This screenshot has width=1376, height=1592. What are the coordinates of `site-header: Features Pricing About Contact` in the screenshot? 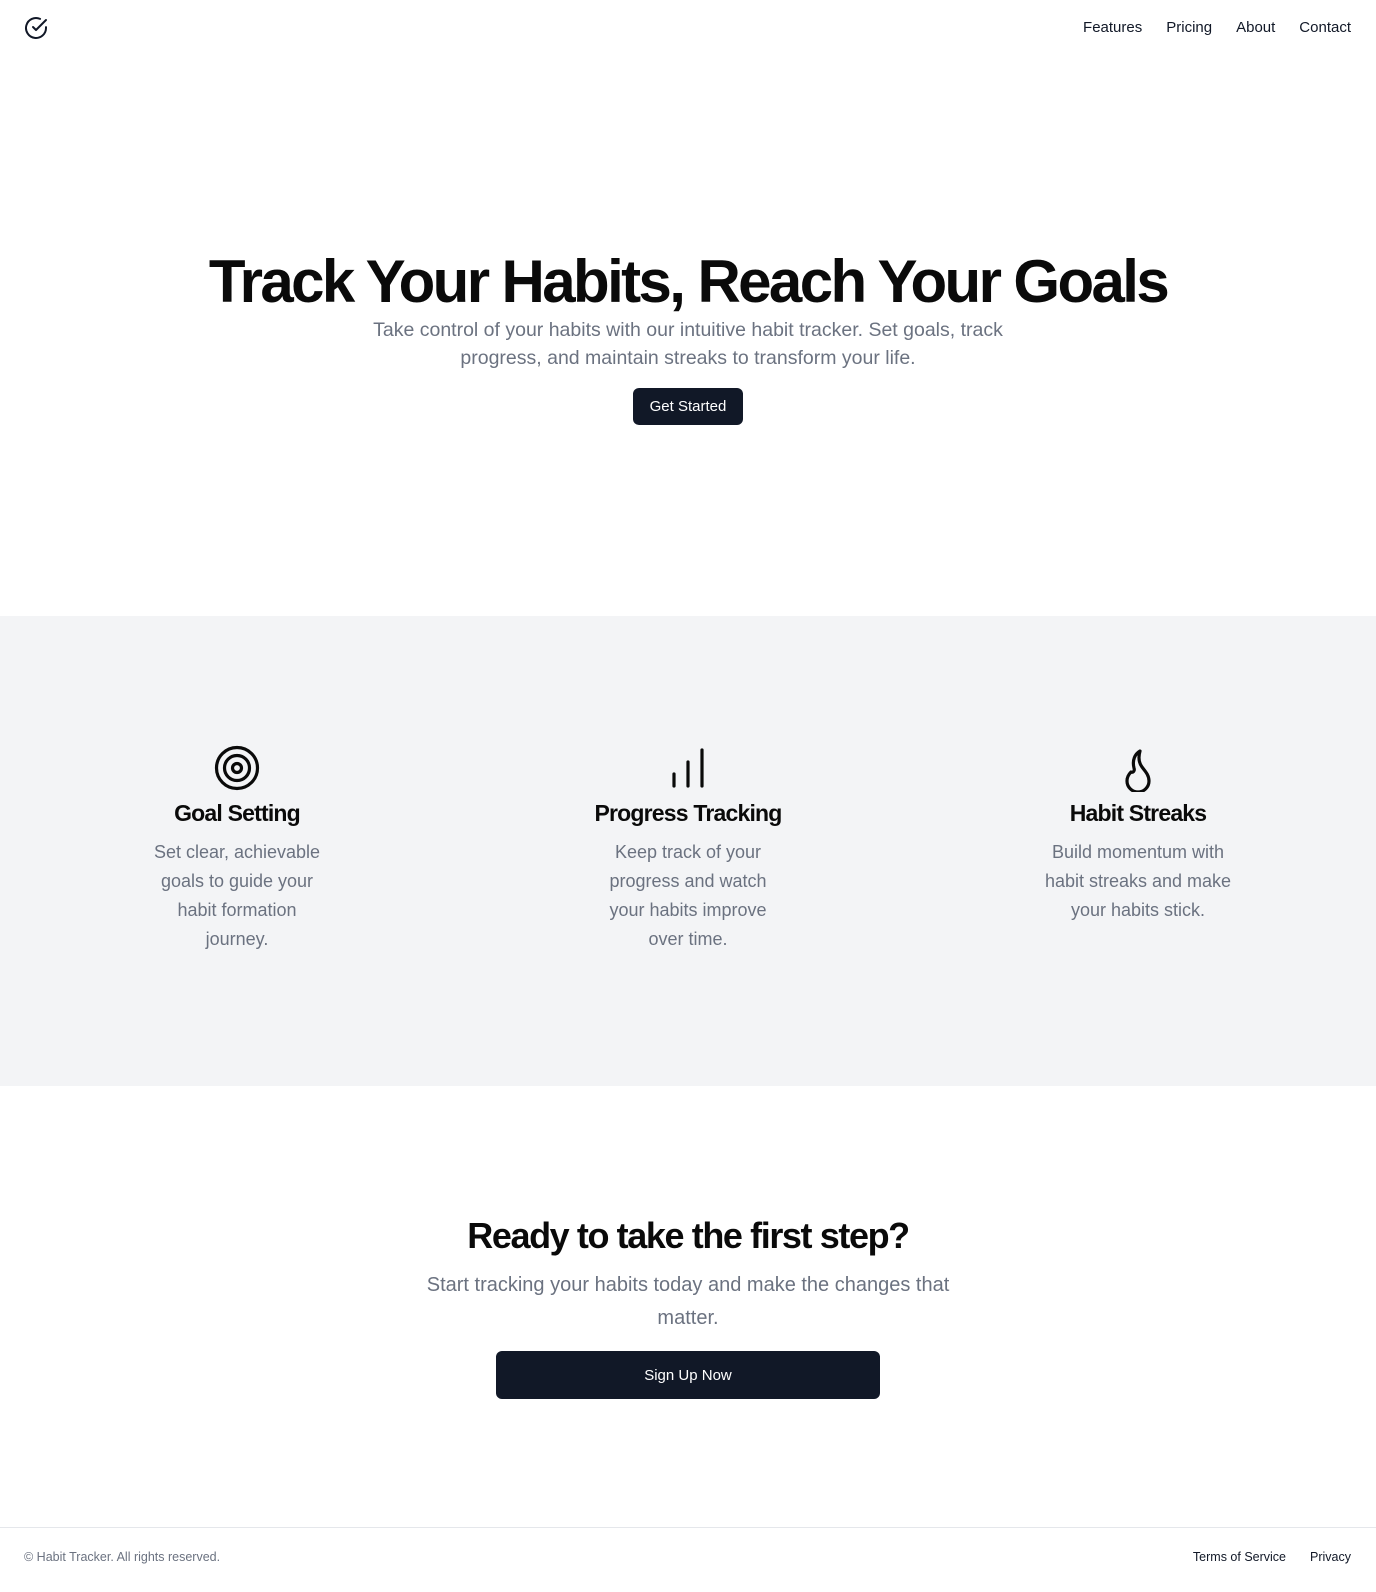 It's located at (688, 28).